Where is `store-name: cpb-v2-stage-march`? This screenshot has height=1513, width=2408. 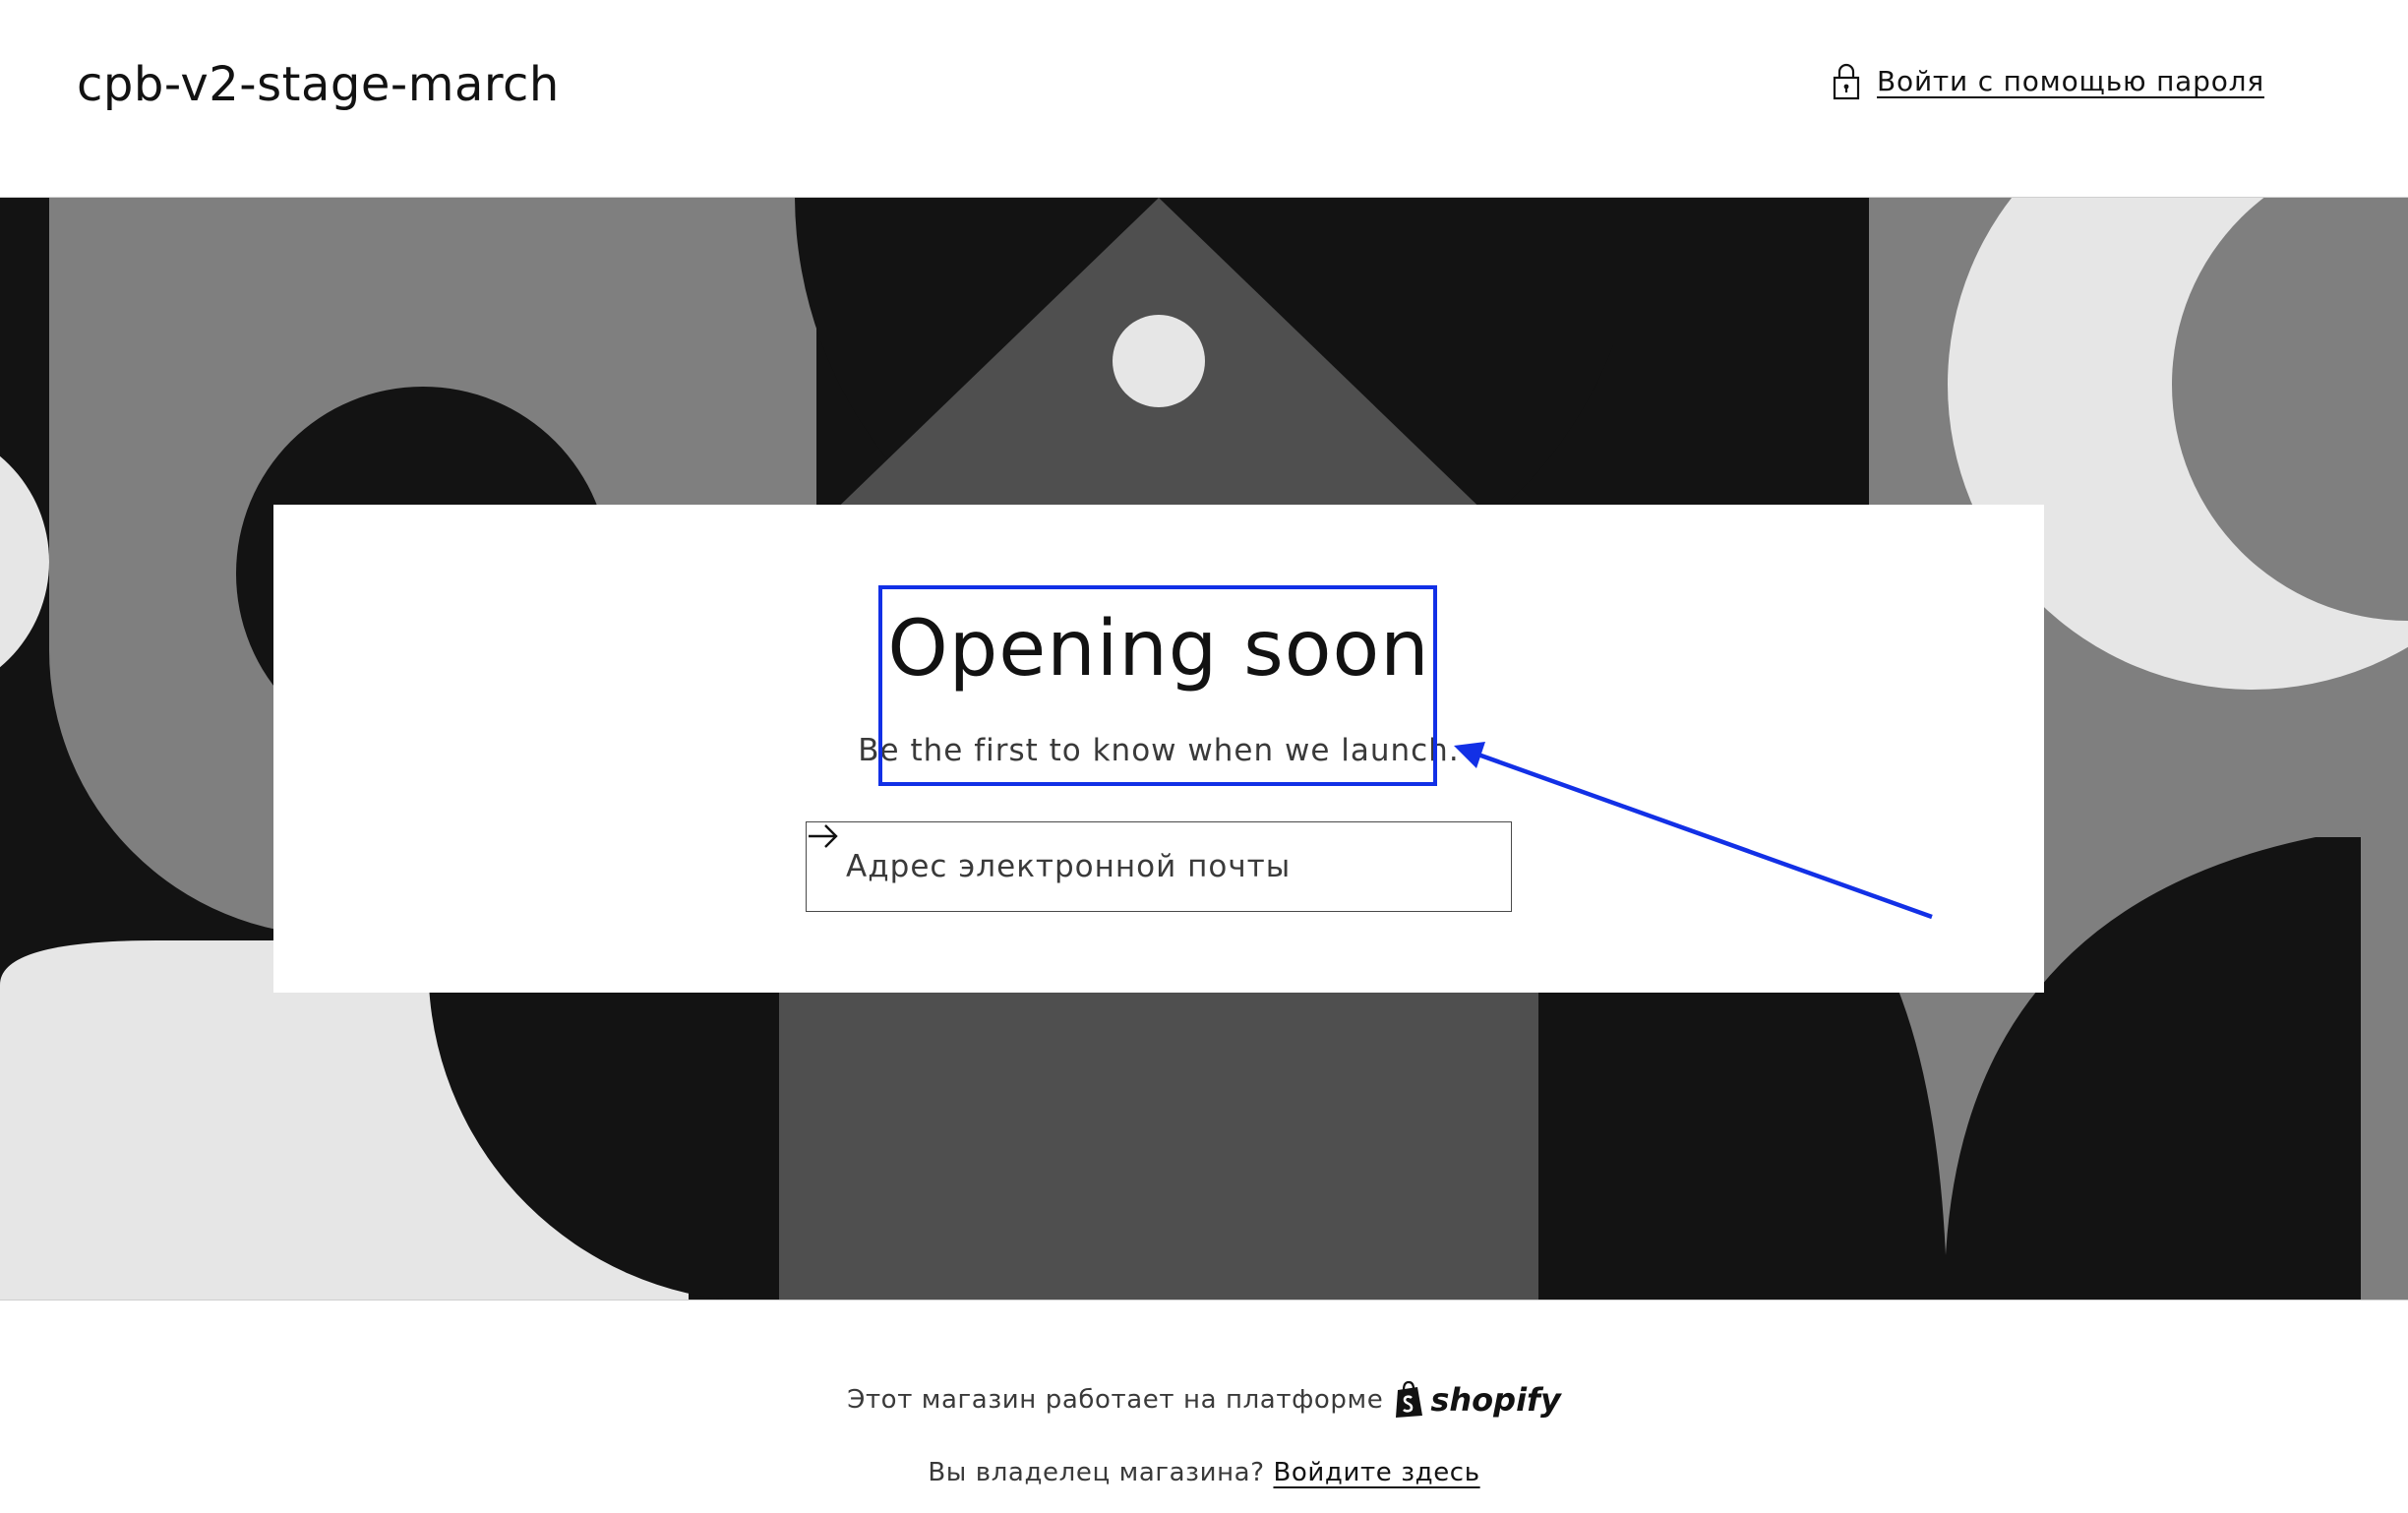
store-name: cpb-v2-stage-march is located at coordinates (318, 84).